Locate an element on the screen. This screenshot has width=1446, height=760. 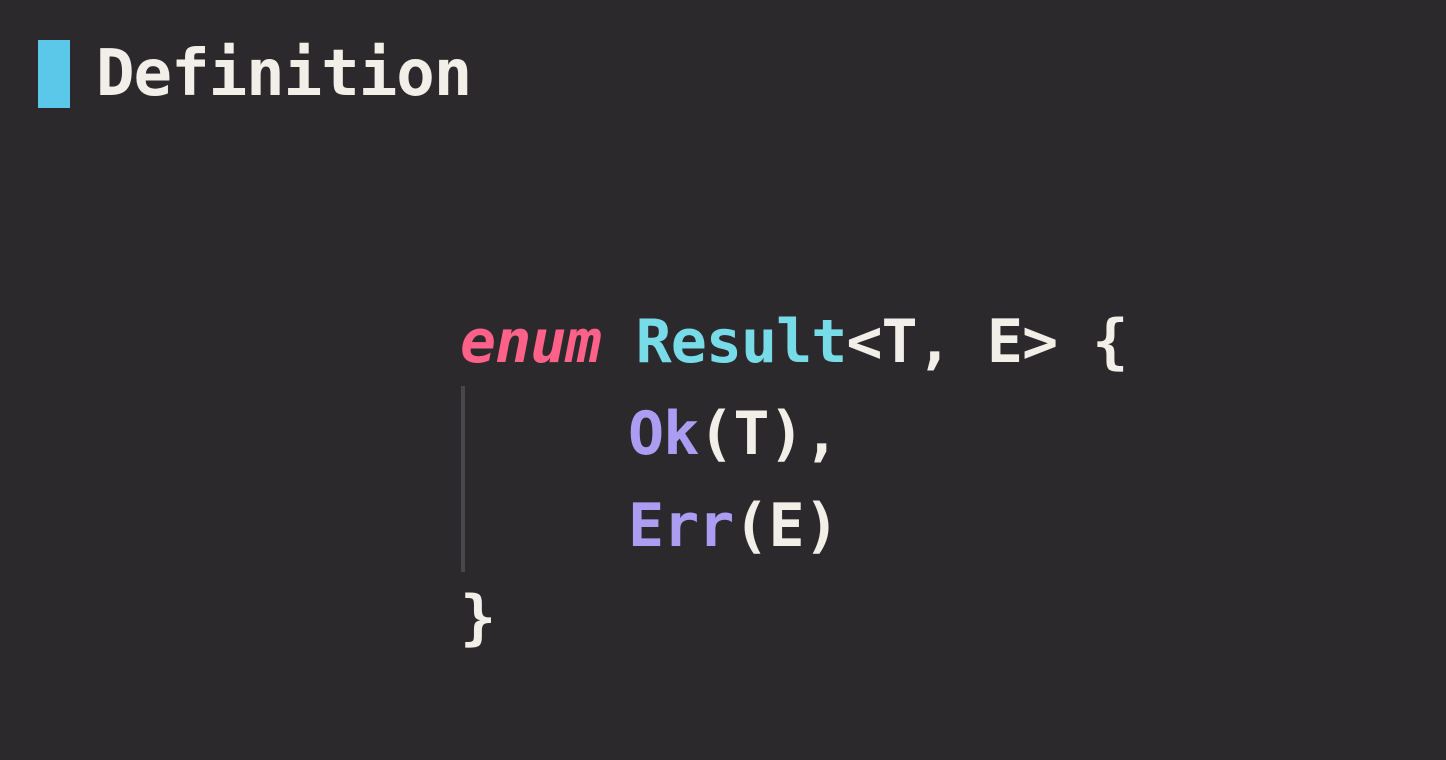
variant-ok: Ok is located at coordinates (663, 434).